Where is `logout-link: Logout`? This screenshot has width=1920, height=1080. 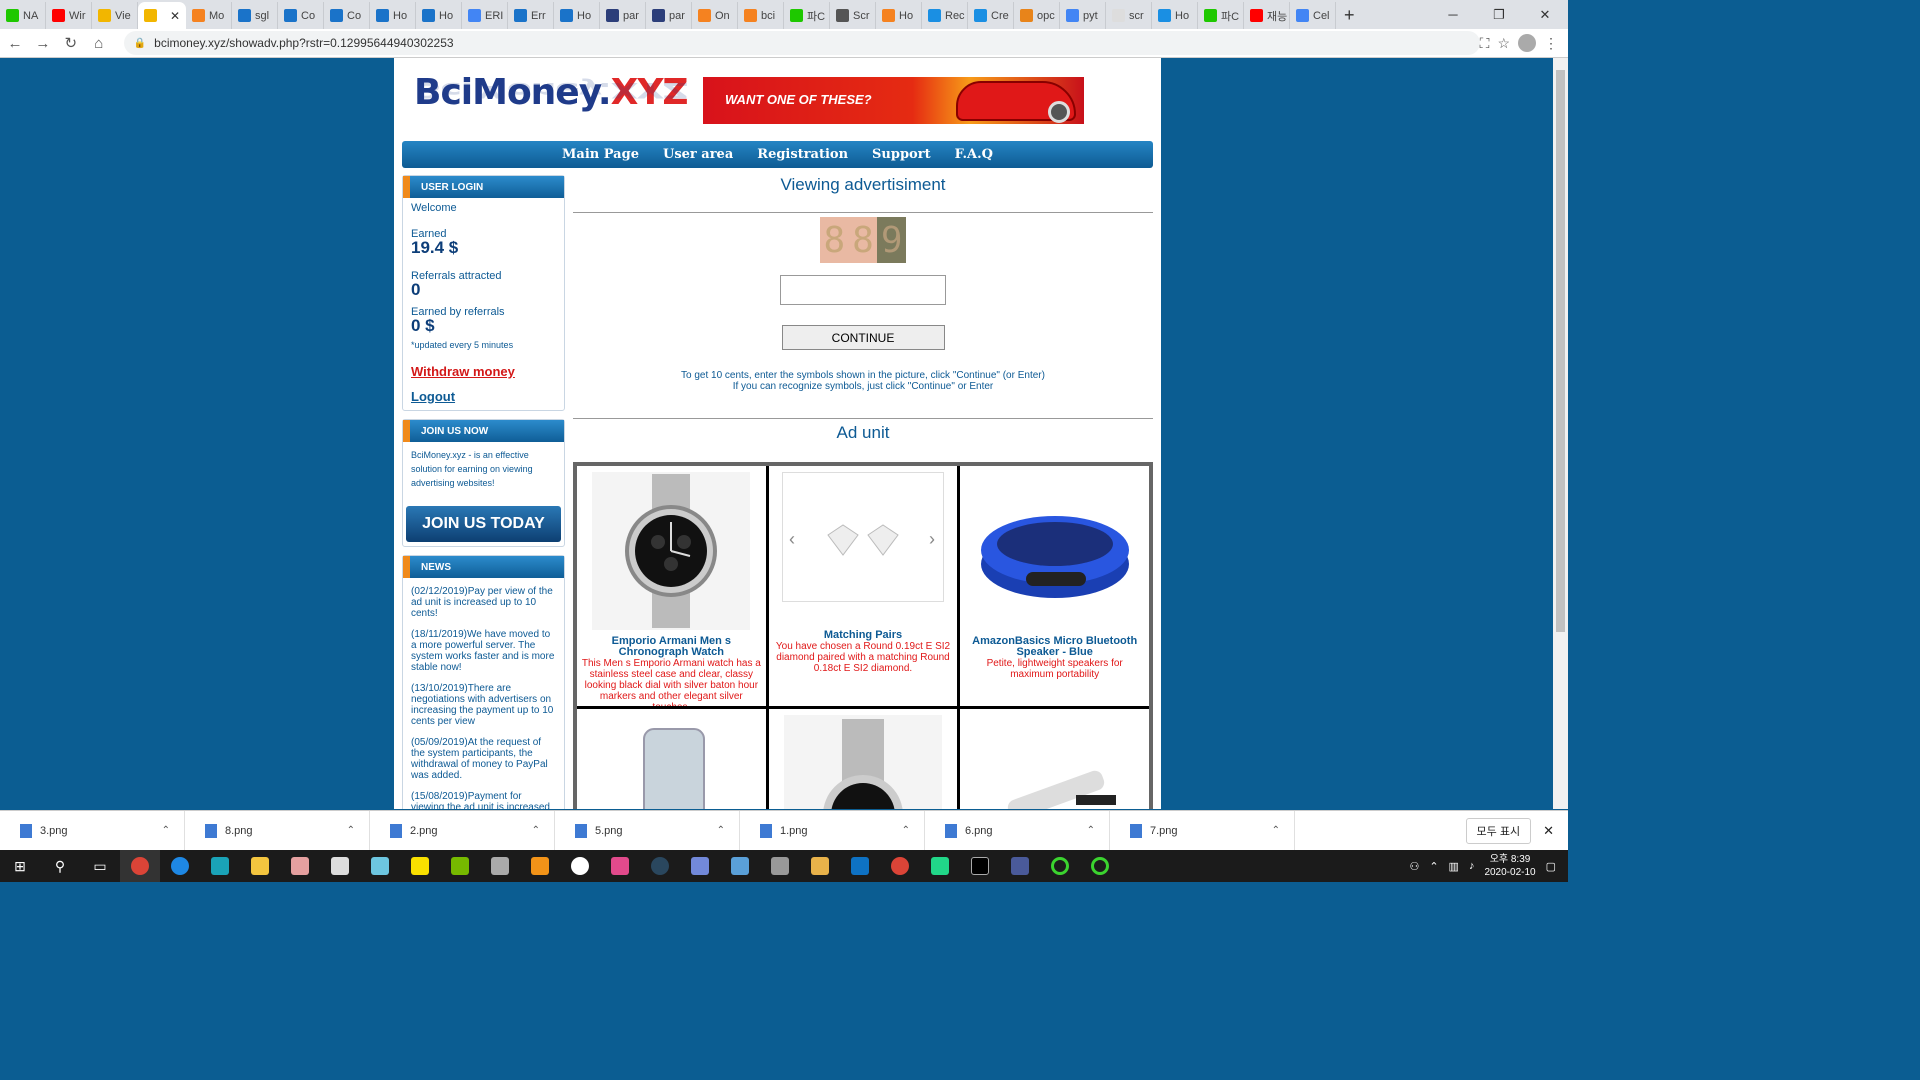 logout-link: Logout is located at coordinates (483, 396).